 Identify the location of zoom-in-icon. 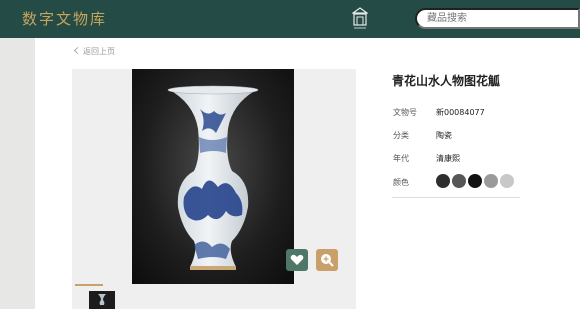
(327, 260).